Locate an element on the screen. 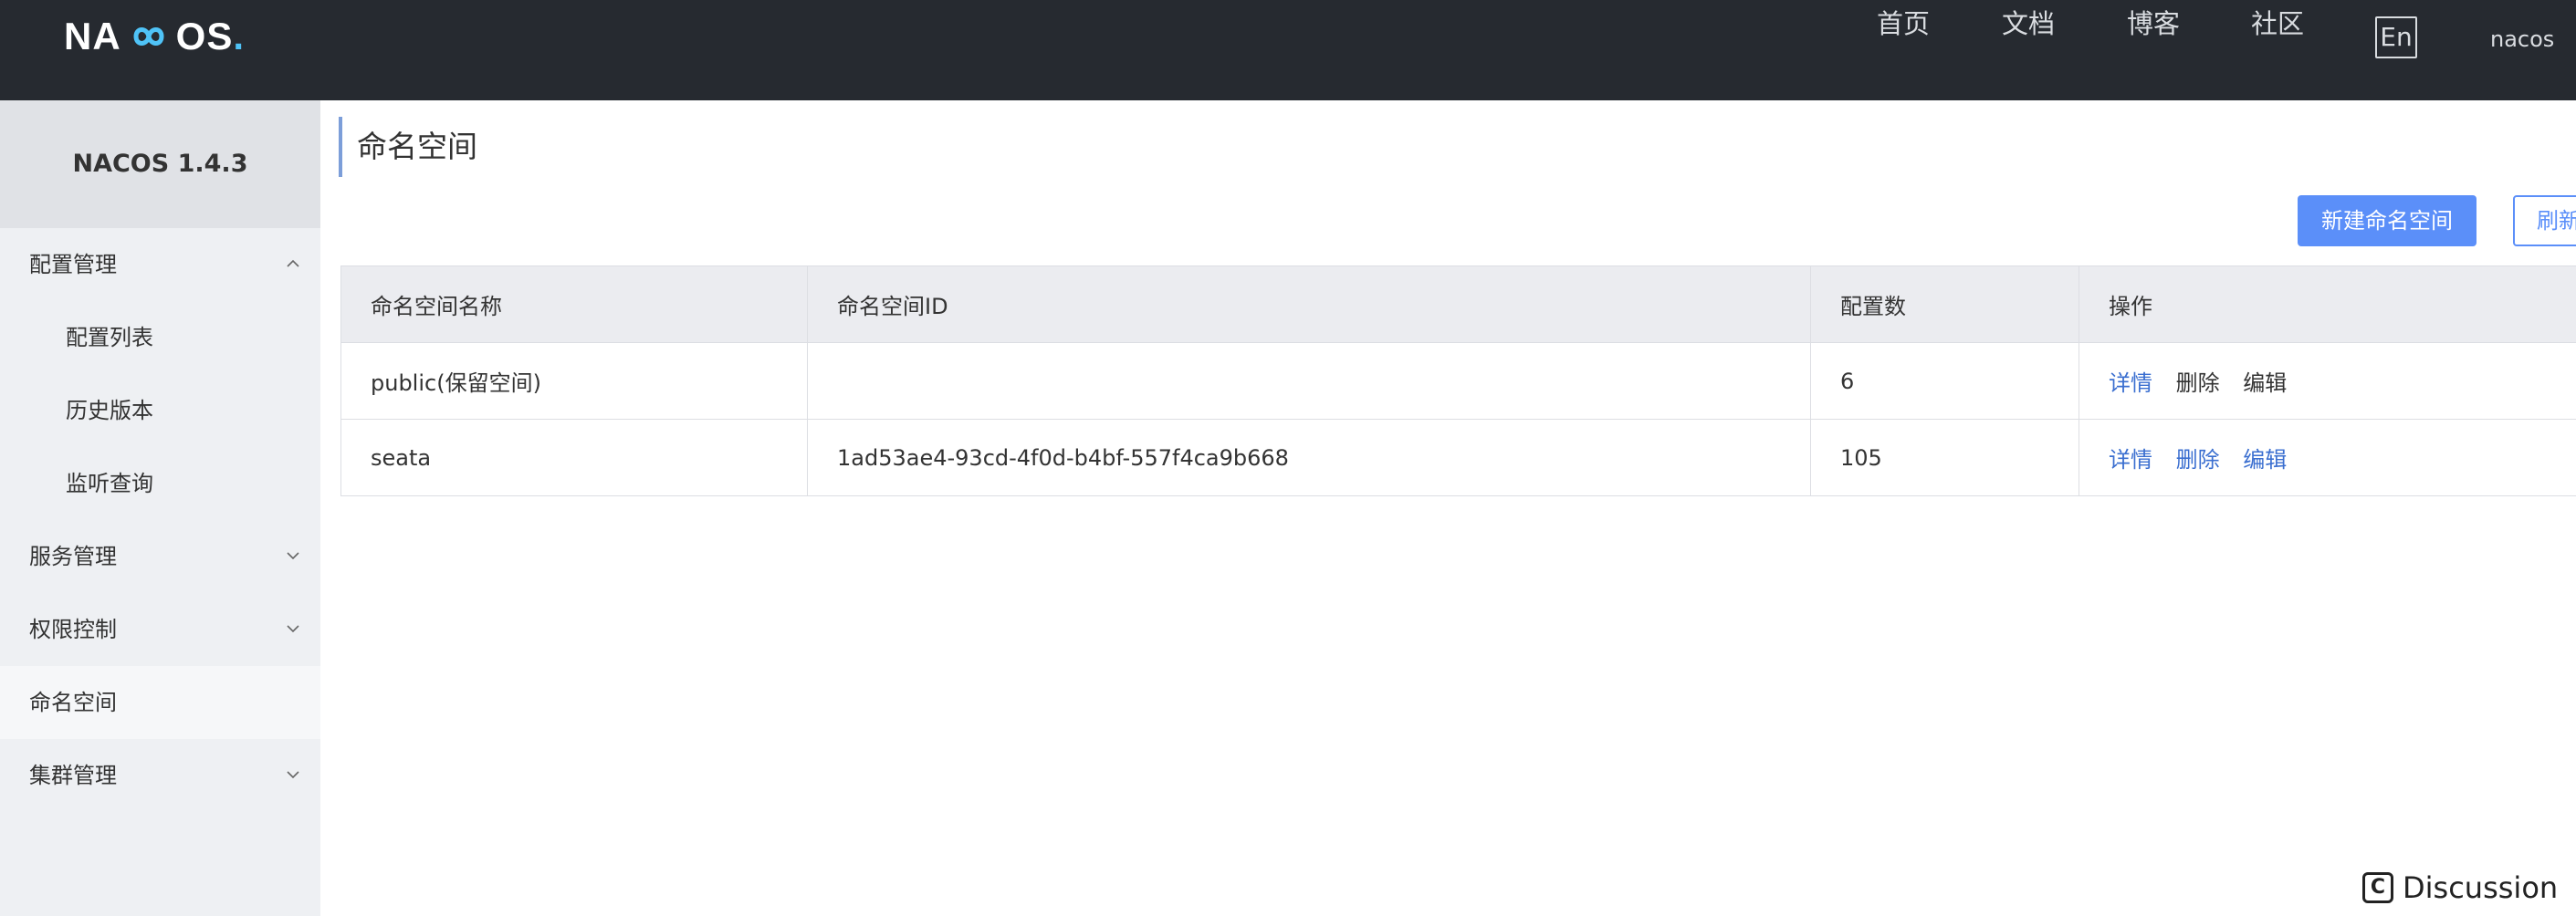 The width and height of the screenshot is (2576, 916). nacos-logo: NA OS . is located at coordinates (155, 36).